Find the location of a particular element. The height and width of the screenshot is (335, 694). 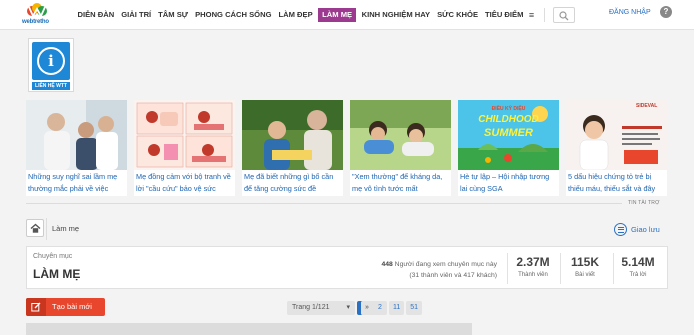

guide-label: Giao lưu is located at coordinates (645, 229).